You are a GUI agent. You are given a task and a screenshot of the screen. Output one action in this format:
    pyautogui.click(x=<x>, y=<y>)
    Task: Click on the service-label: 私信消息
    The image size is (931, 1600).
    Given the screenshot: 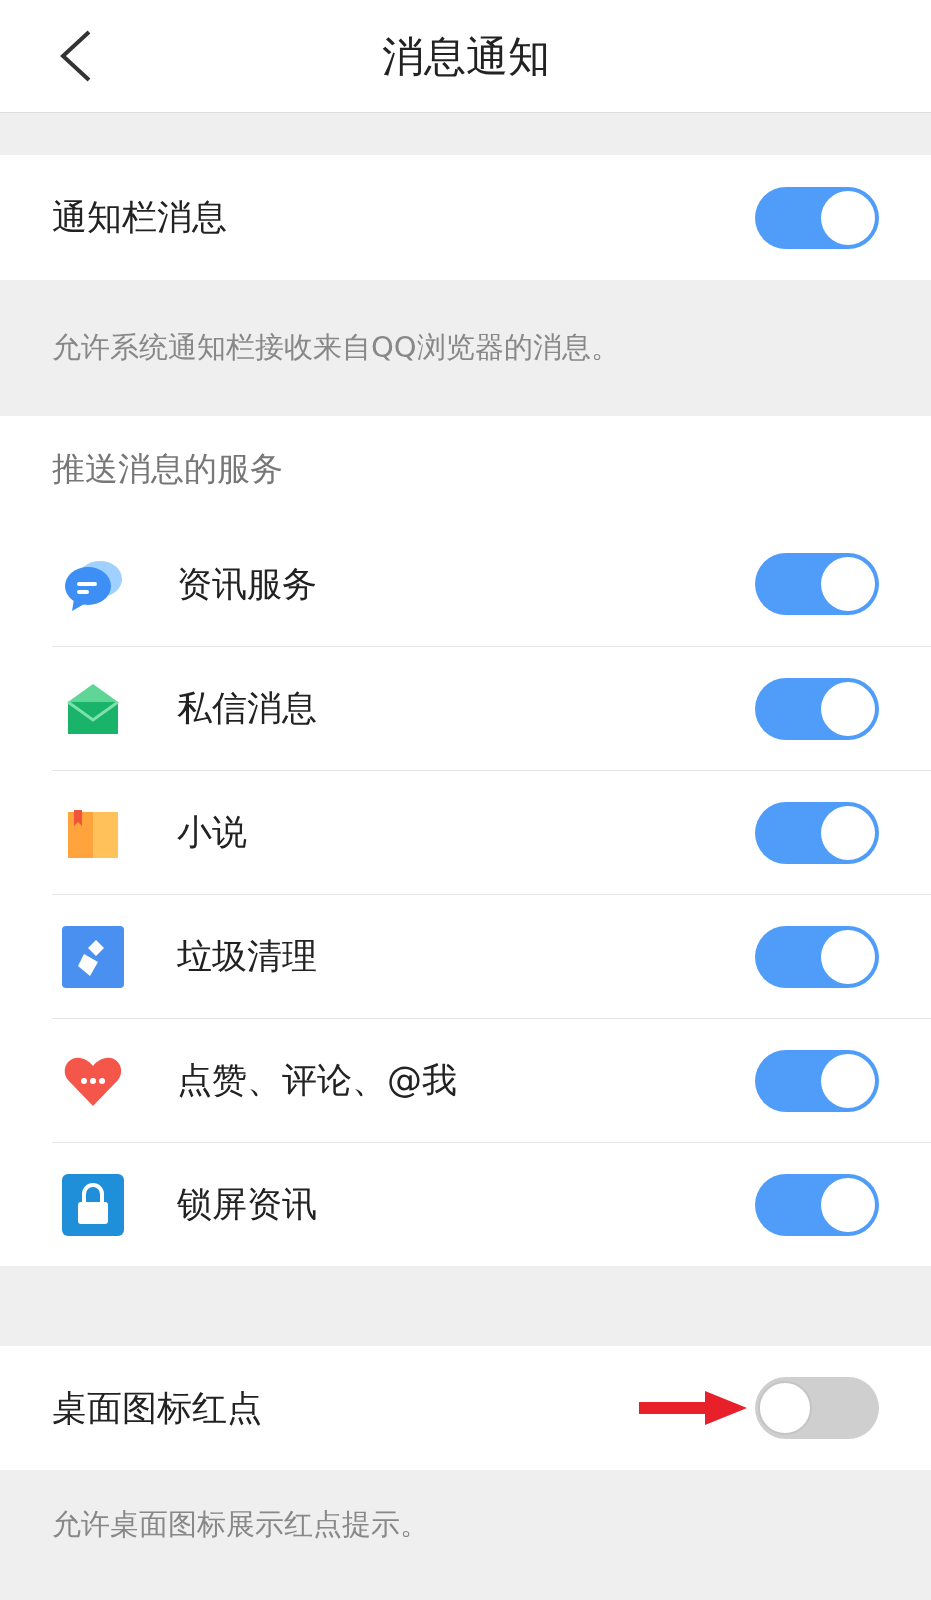 What is the action you would take?
    pyautogui.click(x=247, y=709)
    